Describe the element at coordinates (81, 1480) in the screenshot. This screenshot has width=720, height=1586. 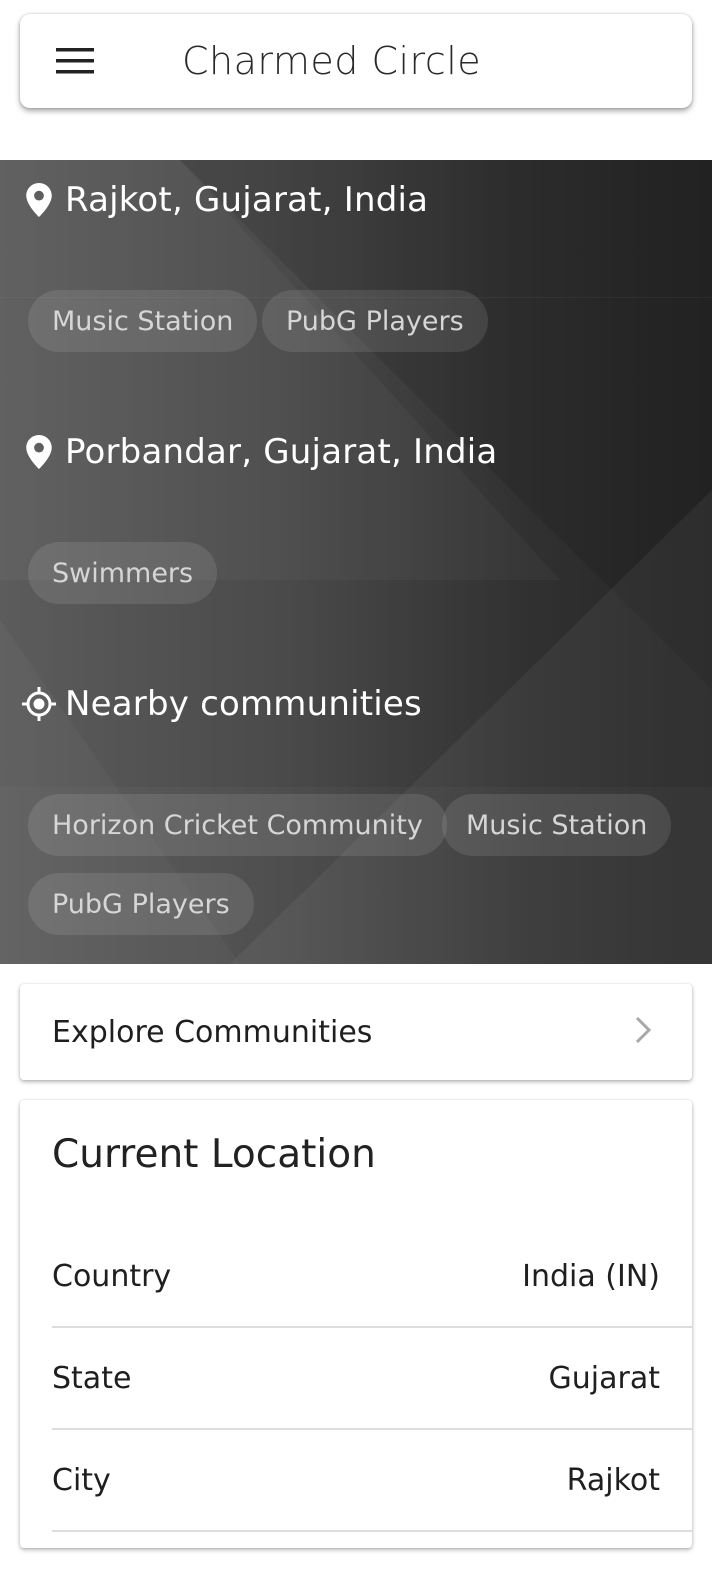
I see `location-key: City` at that location.